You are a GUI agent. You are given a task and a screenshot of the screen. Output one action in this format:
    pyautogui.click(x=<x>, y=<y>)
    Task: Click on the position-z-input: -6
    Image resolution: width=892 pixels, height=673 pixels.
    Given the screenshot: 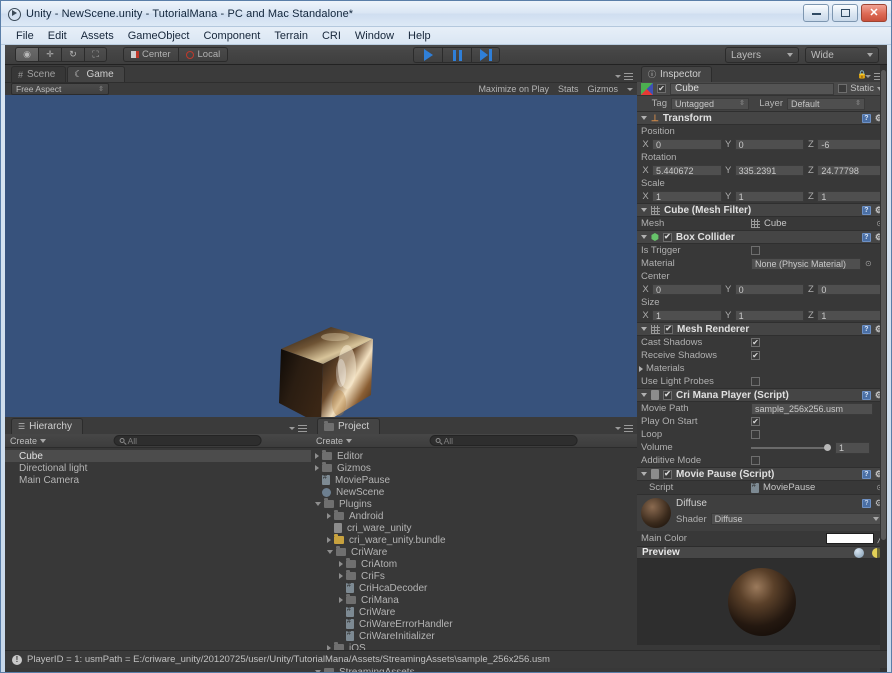 What is the action you would take?
    pyautogui.click(x=852, y=144)
    